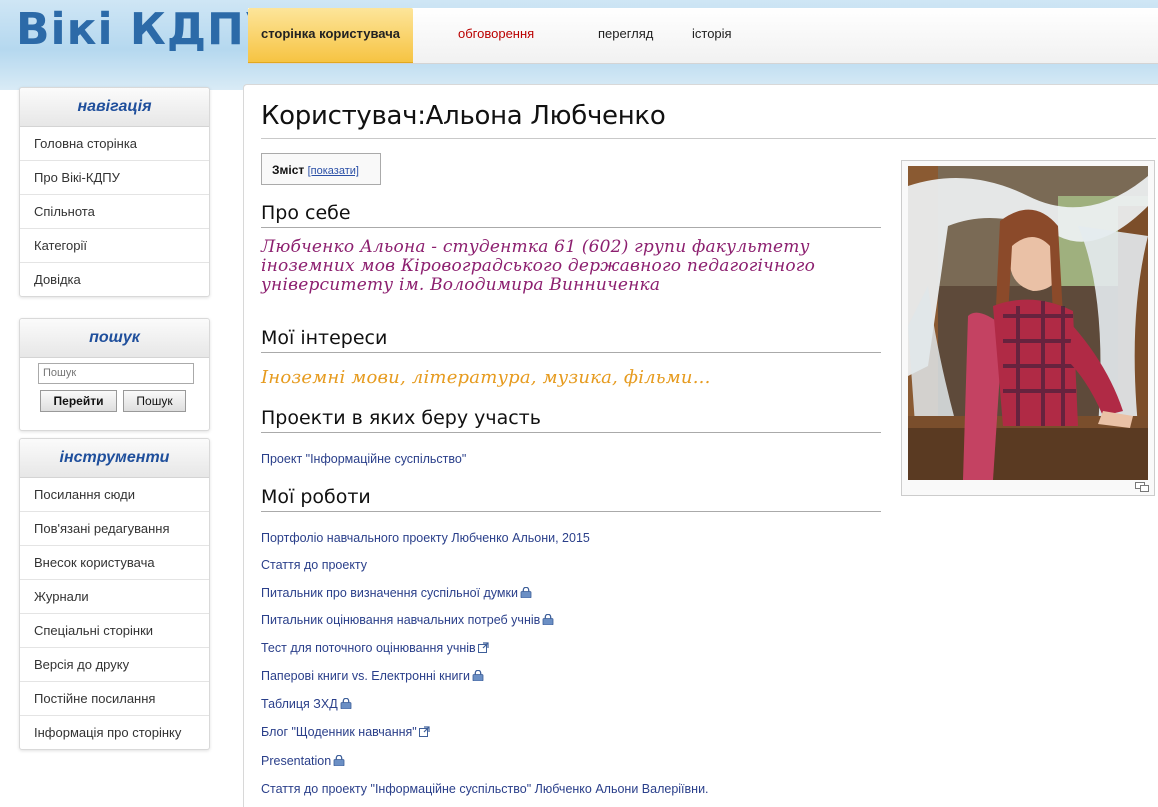 The width and height of the screenshot is (1158, 807). Describe the element at coordinates (571, 340) in the screenshot. I see `interests-heading: Мої інтереси` at that location.